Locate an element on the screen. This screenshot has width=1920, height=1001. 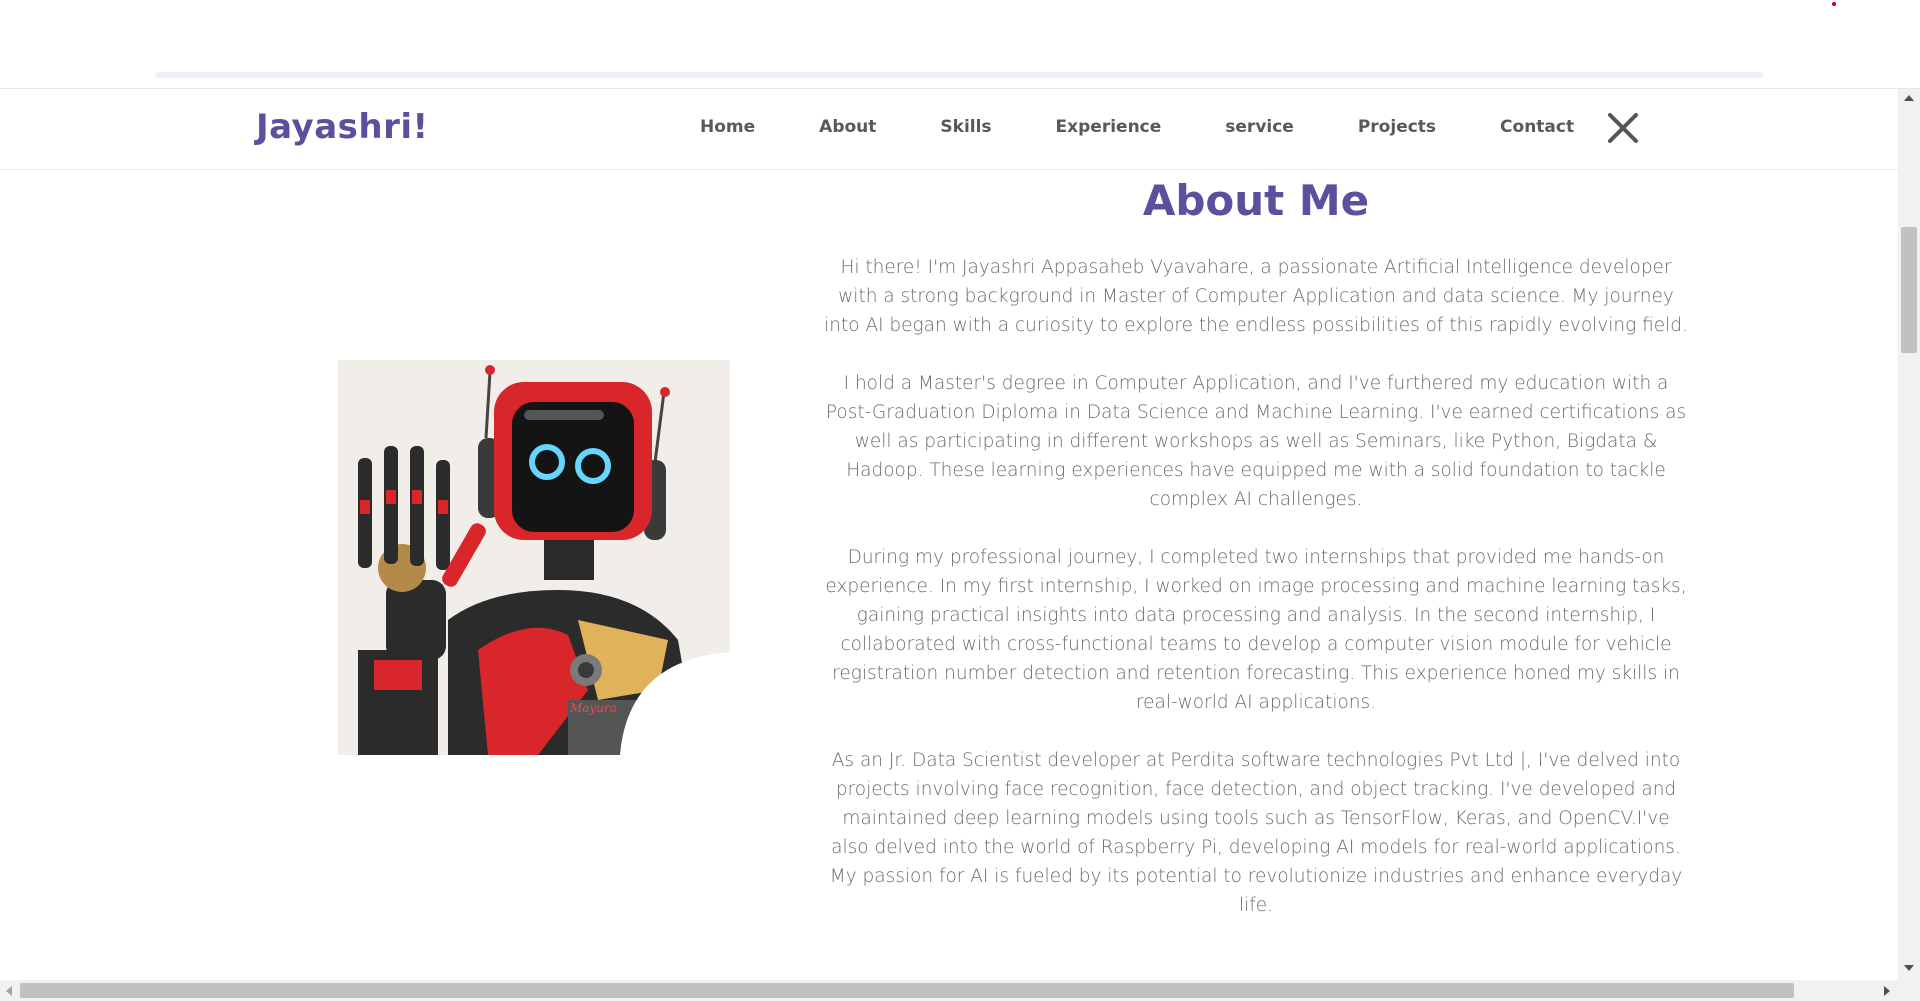
nav-item-home: Home is located at coordinates (727, 127).